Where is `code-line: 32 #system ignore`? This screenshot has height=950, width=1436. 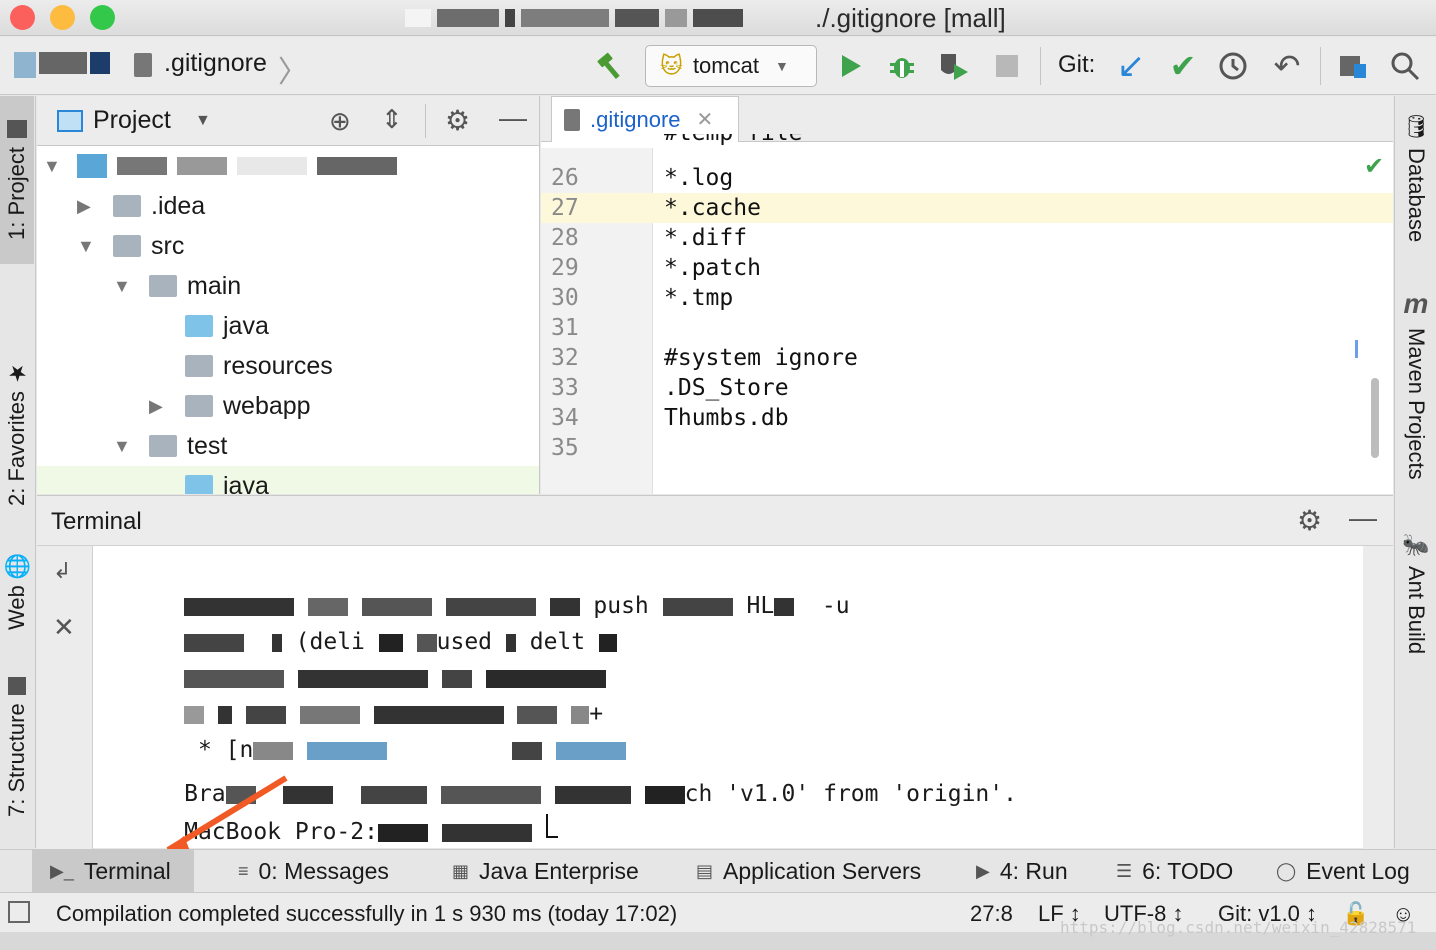 code-line: 32 #system ignore is located at coordinates (967, 358).